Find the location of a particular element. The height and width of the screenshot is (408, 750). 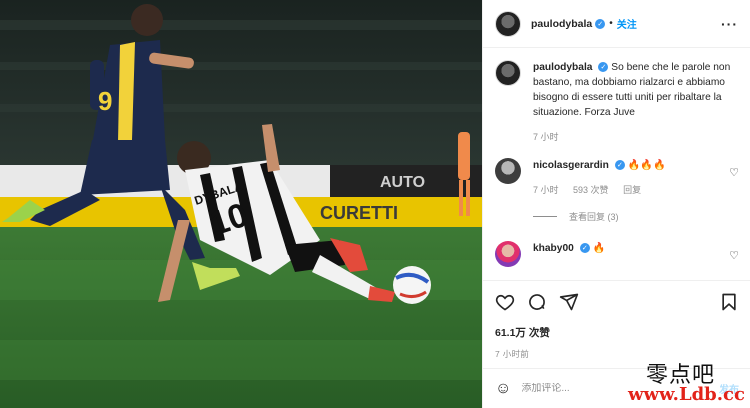

comment-text: 🔥🔥🔥 is located at coordinates (646, 165).